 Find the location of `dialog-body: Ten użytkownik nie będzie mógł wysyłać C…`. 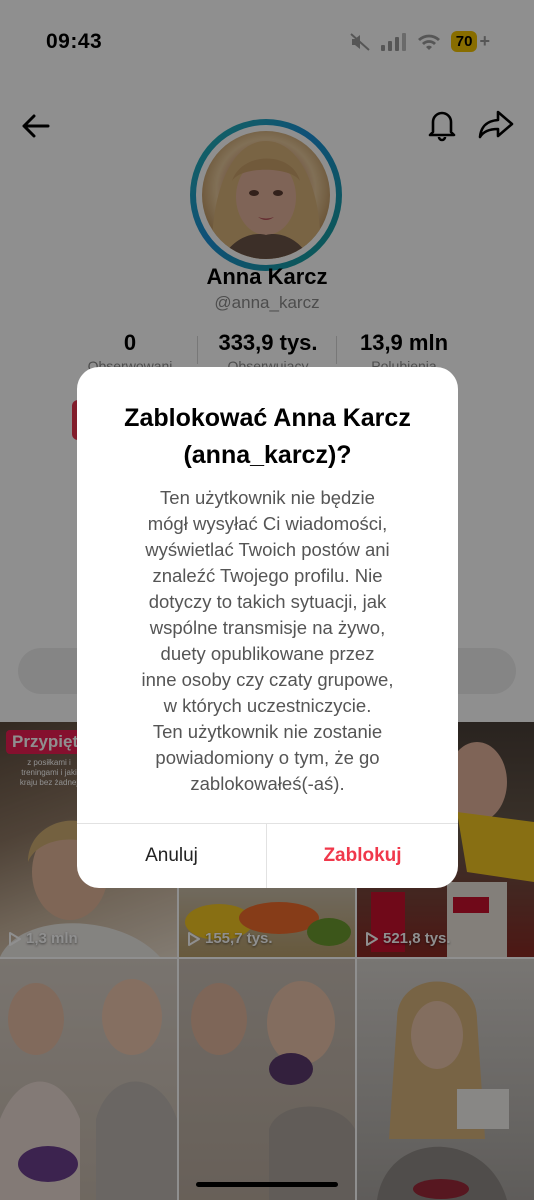

dialog-body: Ten użytkownik nie będzie mógł wysyłać C… is located at coordinates (267, 640).